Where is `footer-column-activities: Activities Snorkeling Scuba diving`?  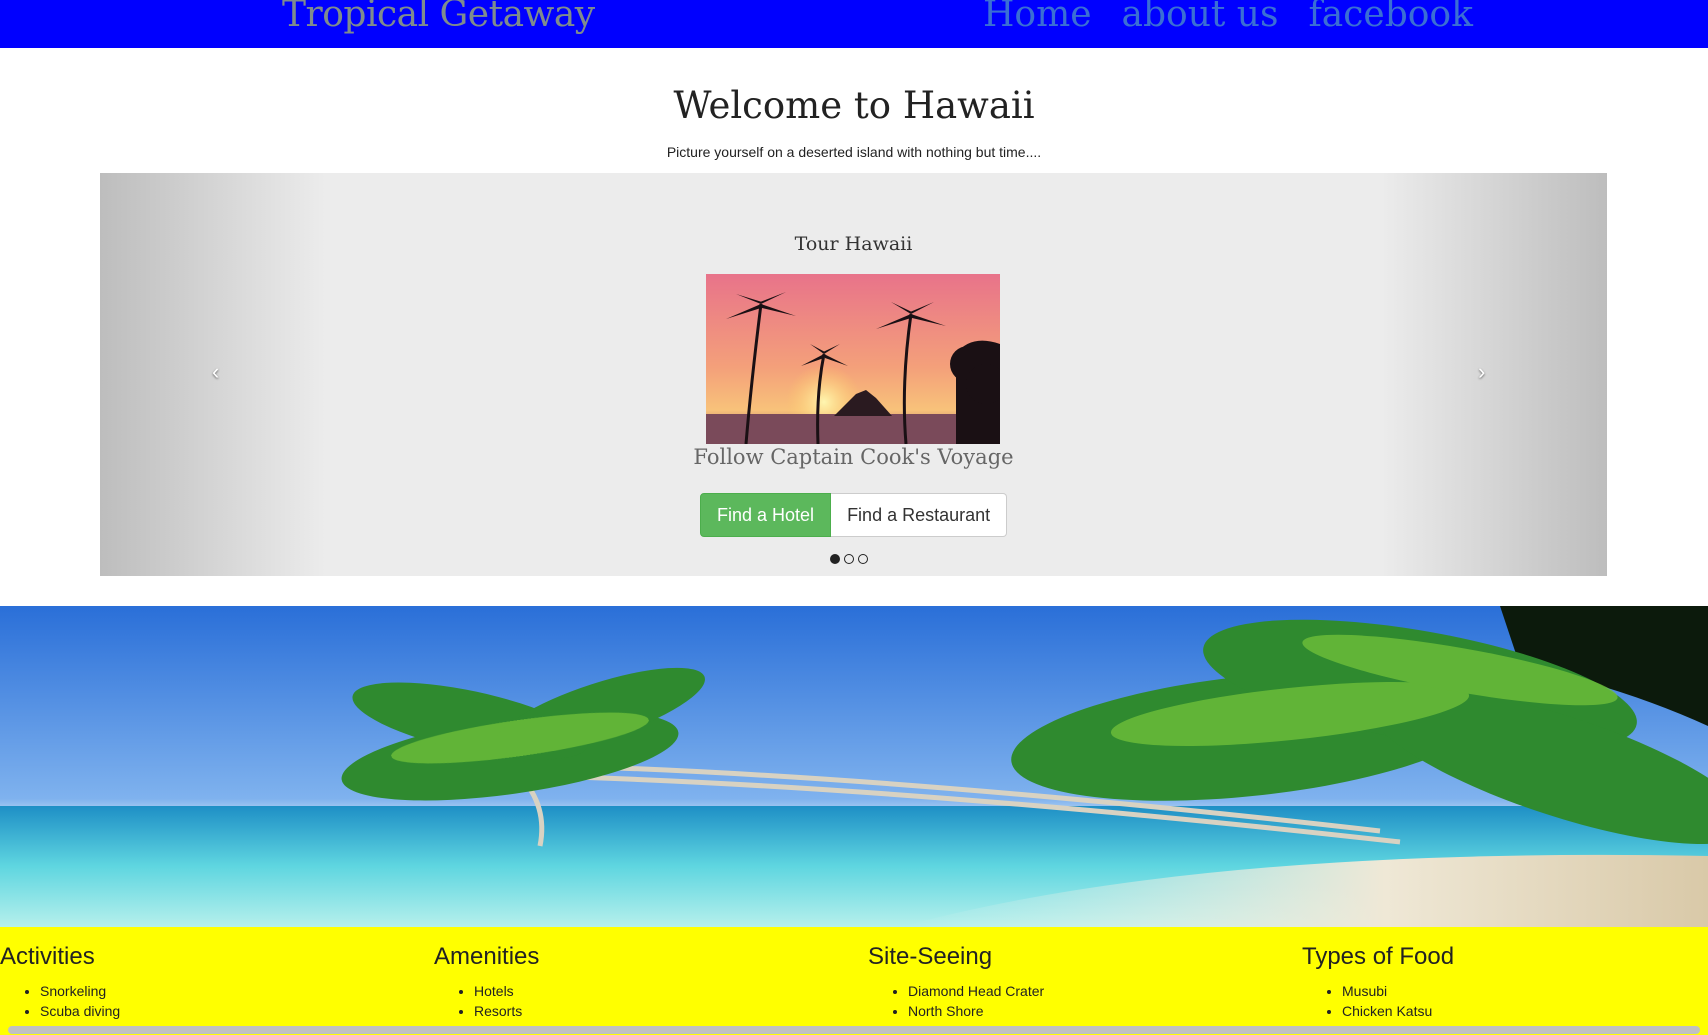
footer-column-activities: Activities Snorkeling Scuba diving is located at coordinates (60, 982).